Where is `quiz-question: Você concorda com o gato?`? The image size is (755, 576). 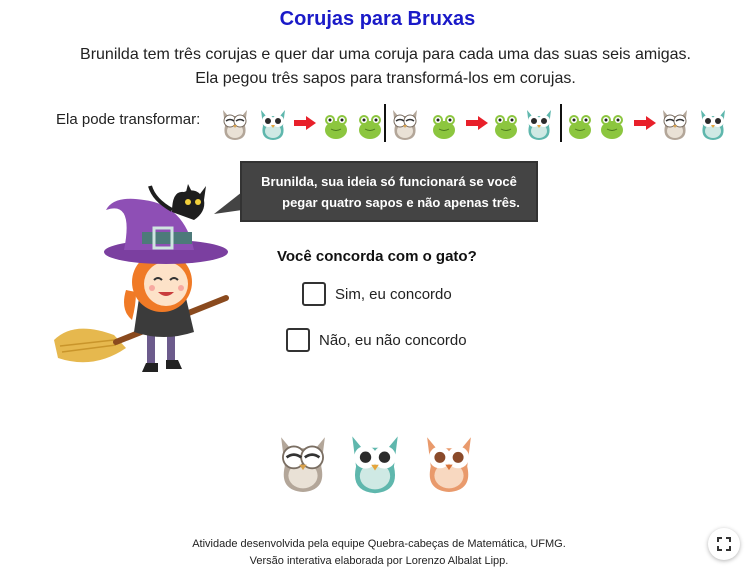 quiz-question: Você concorda com o gato? is located at coordinates (377, 256).